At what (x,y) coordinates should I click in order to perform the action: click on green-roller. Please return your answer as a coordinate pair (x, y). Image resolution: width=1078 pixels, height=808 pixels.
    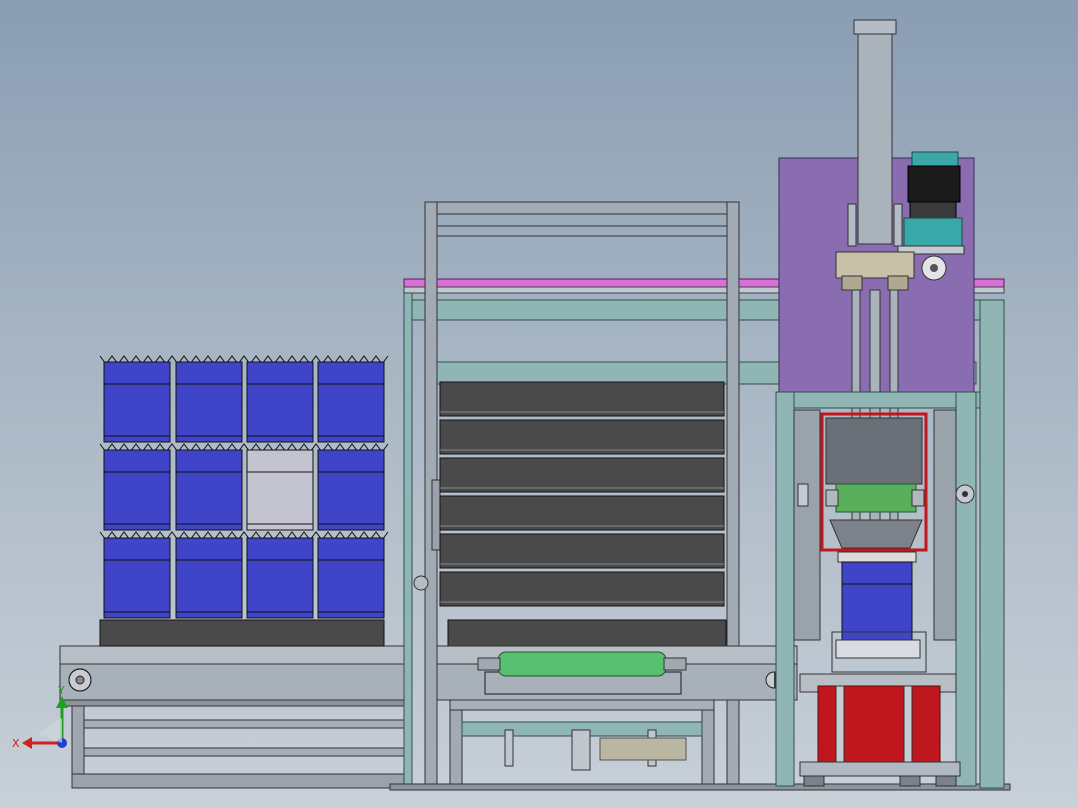
    Looking at the image, I should click on (582, 664).